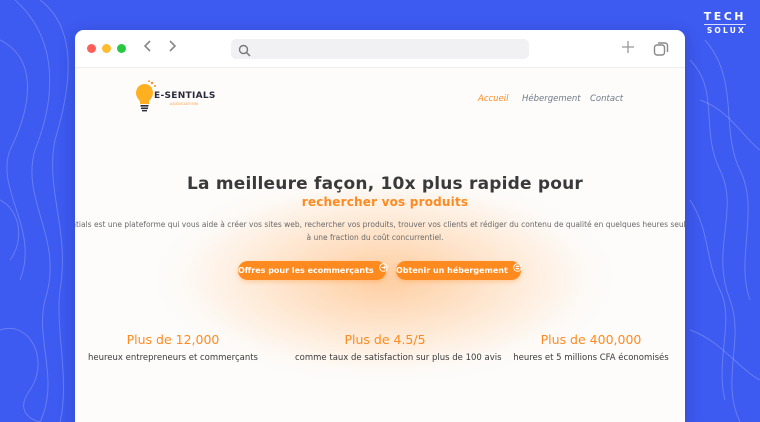  Describe the element at coordinates (106, 48) in the screenshot. I see `minimize-window-button` at that location.